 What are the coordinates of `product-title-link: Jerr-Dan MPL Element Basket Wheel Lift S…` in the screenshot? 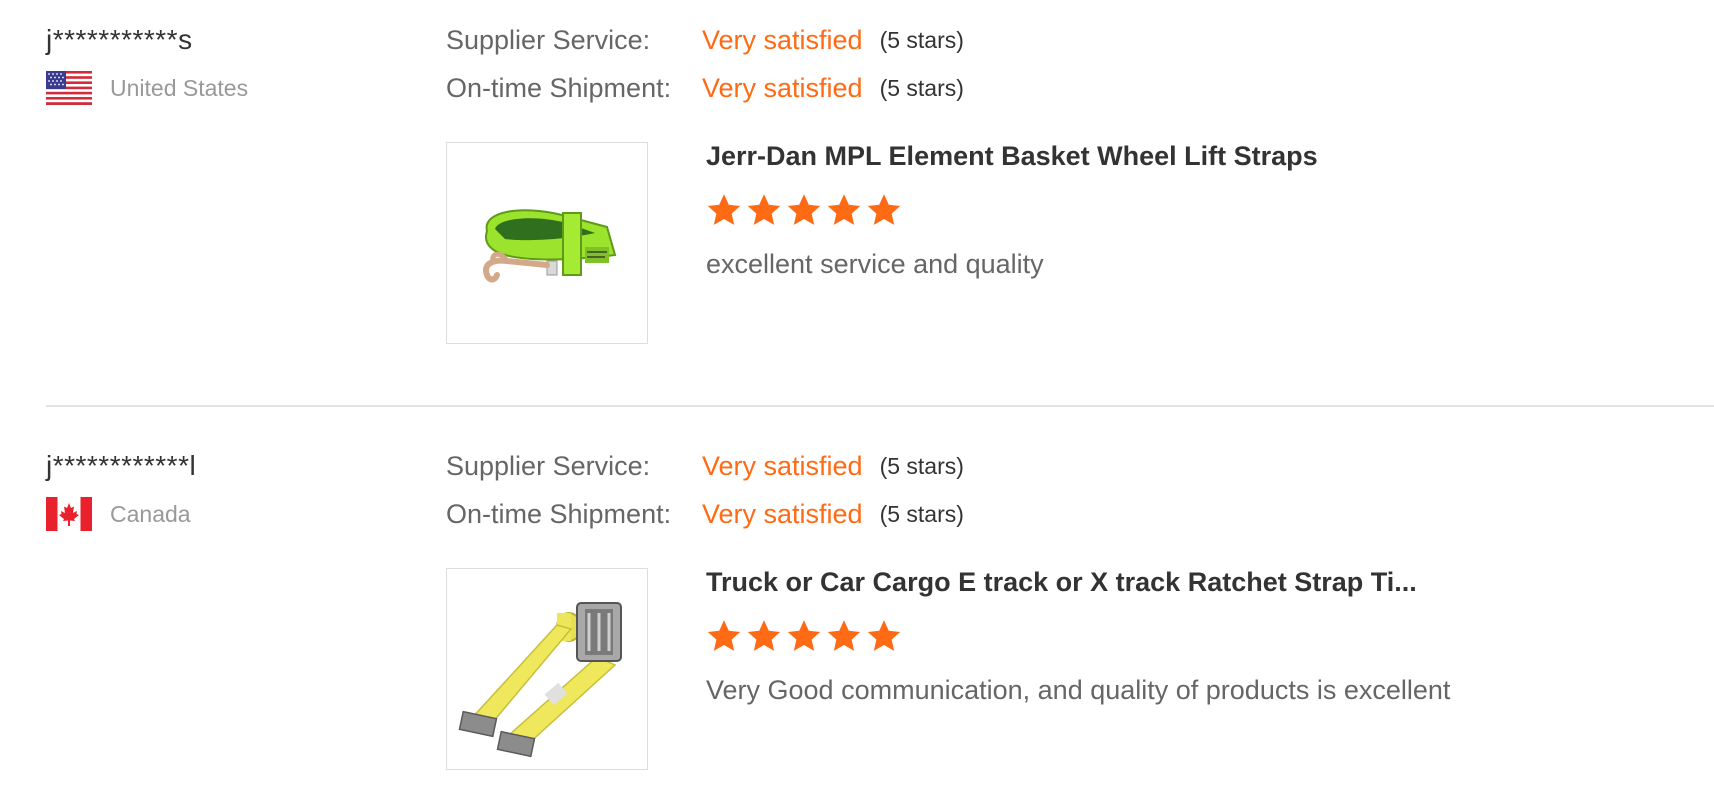 It's located at (1012, 156).